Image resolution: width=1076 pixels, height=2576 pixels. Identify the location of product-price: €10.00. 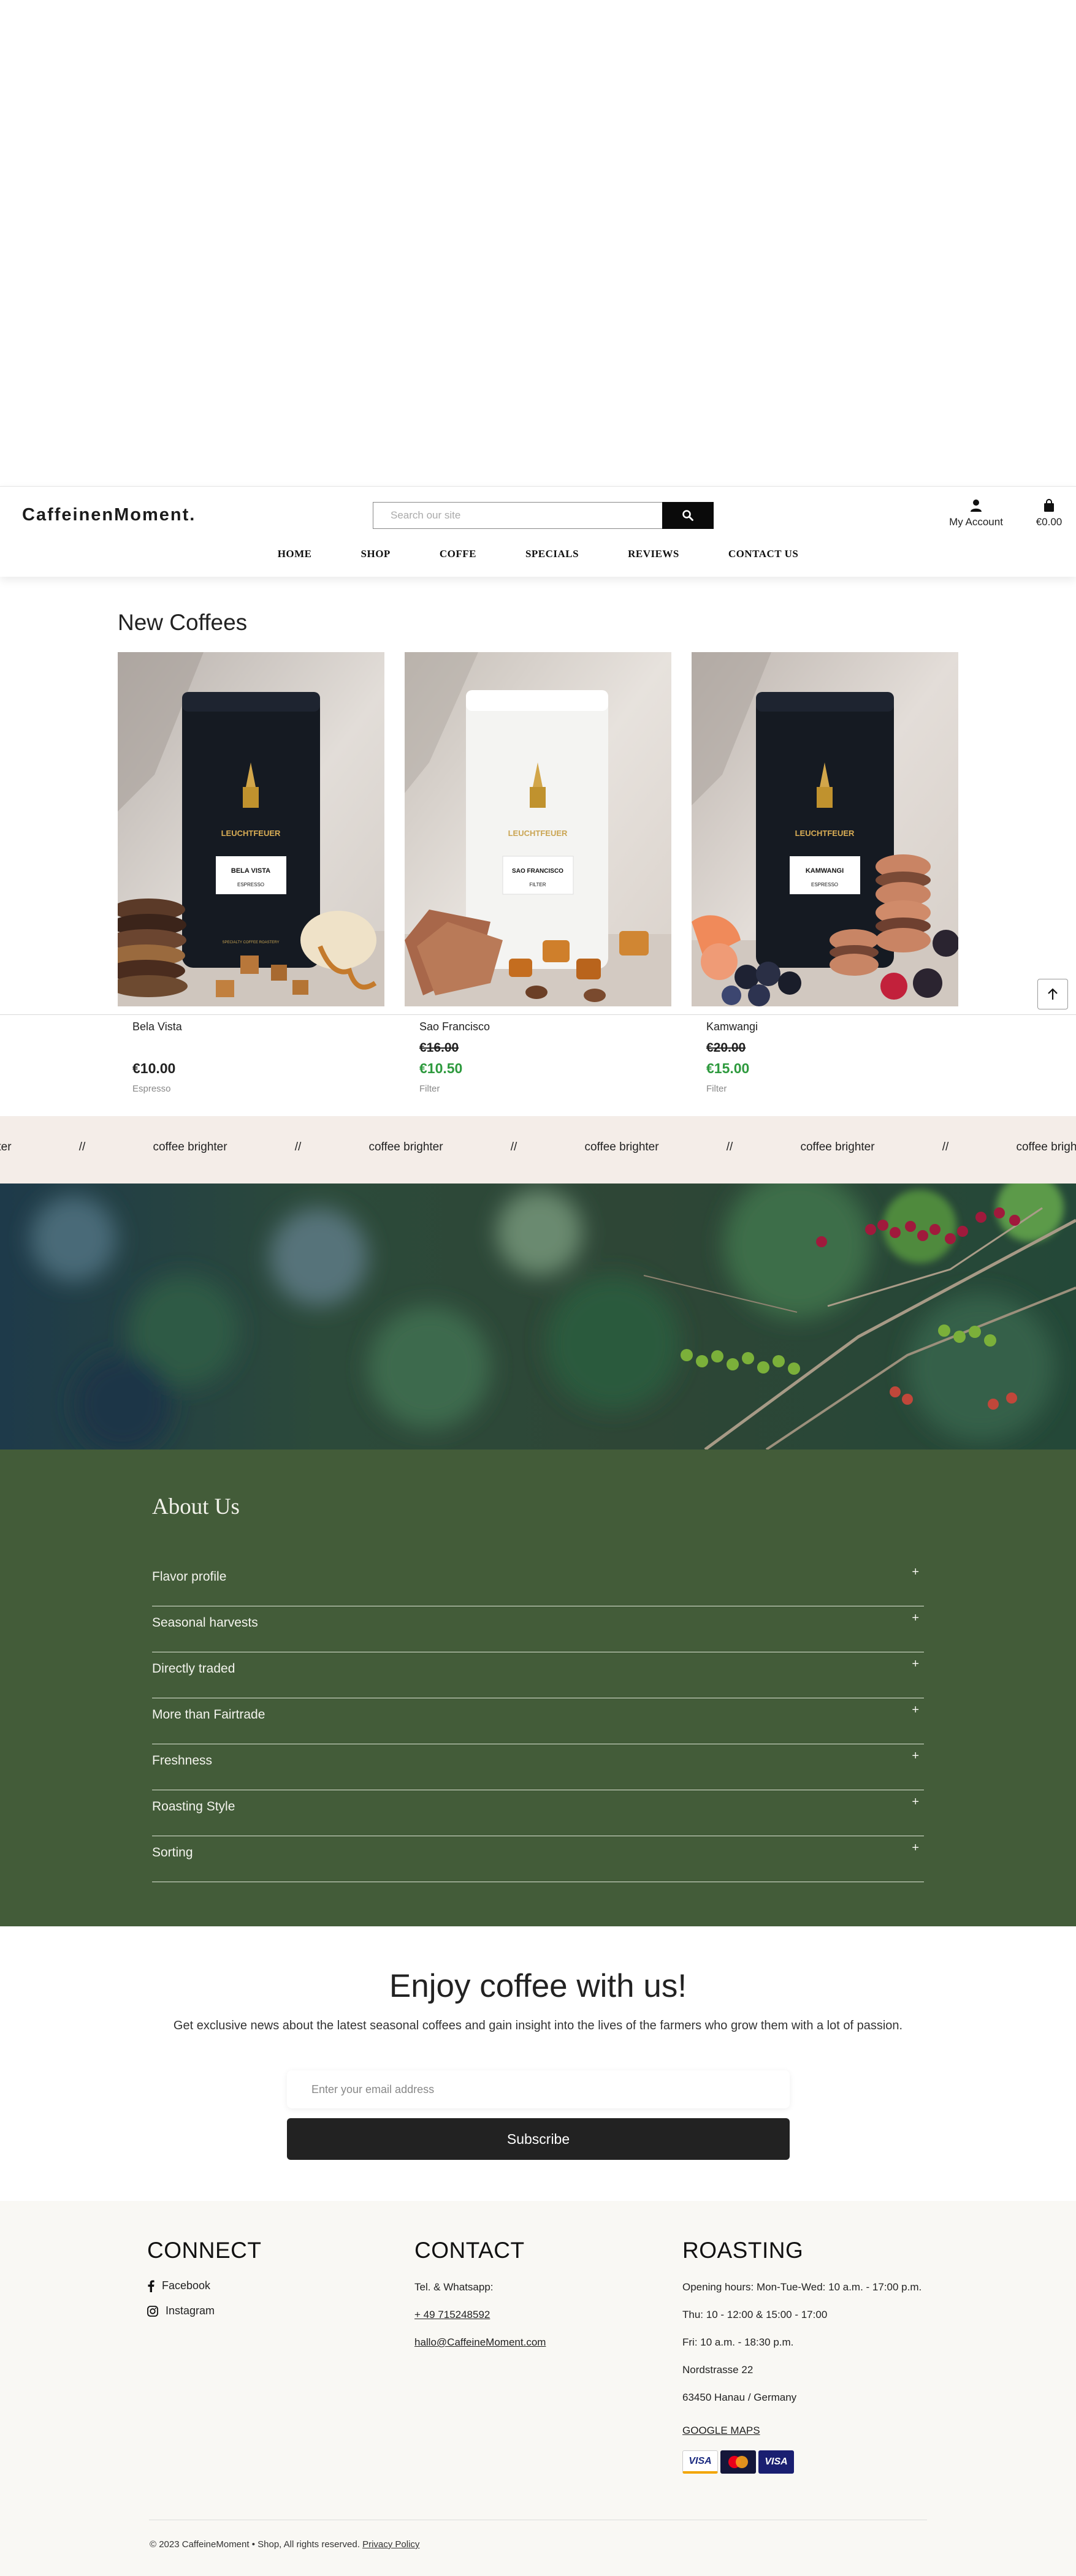
(154, 1068).